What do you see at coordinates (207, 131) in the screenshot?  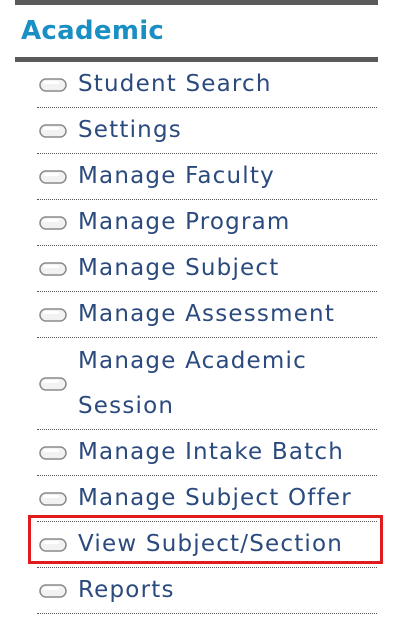 I see `menu-item-settings: Settings` at bounding box center [207, 131].